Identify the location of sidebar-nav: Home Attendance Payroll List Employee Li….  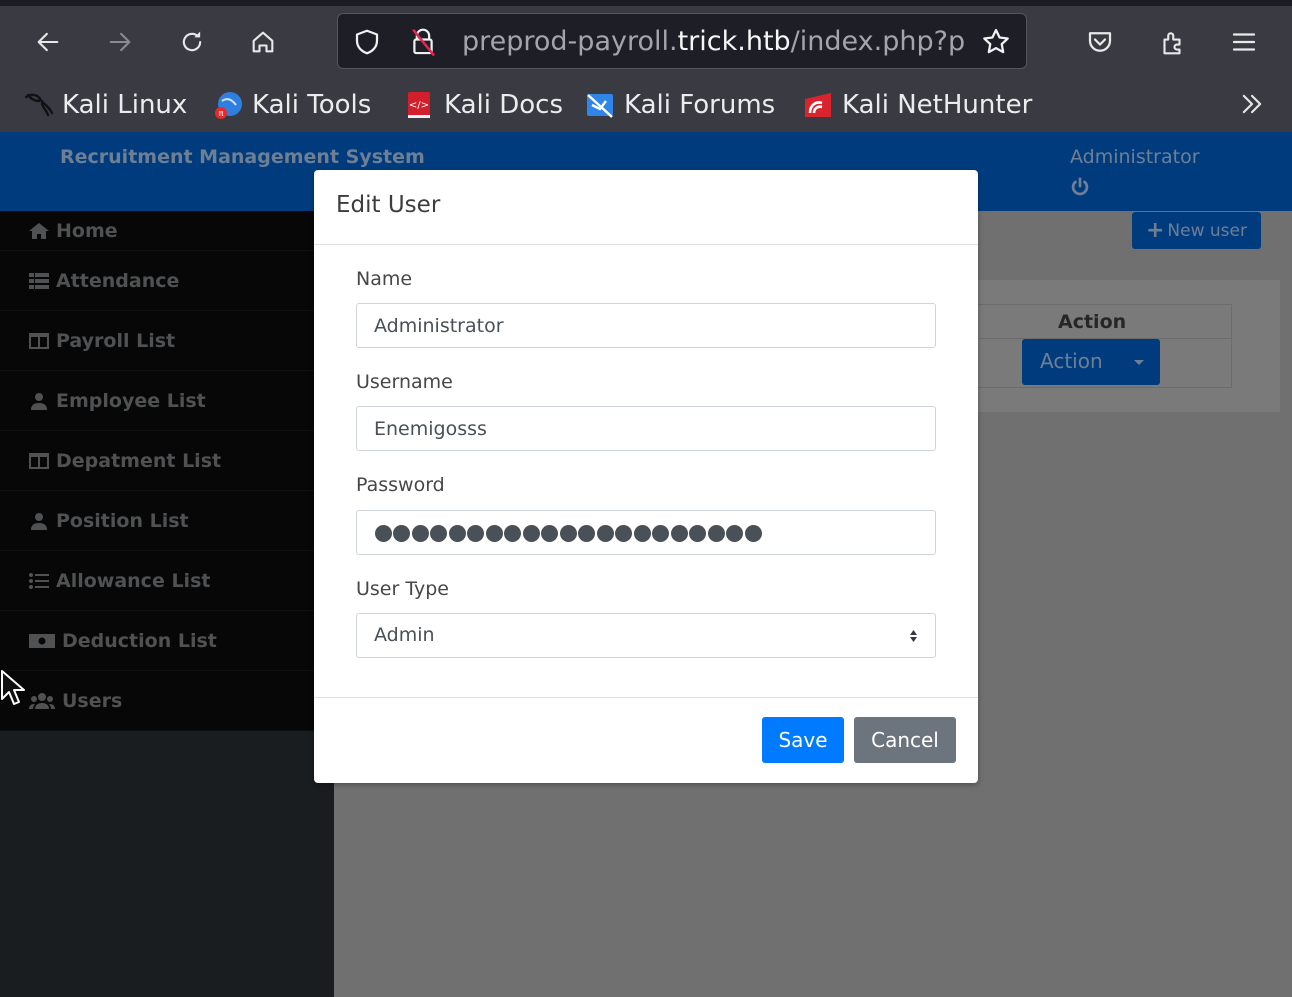
(157, 471).